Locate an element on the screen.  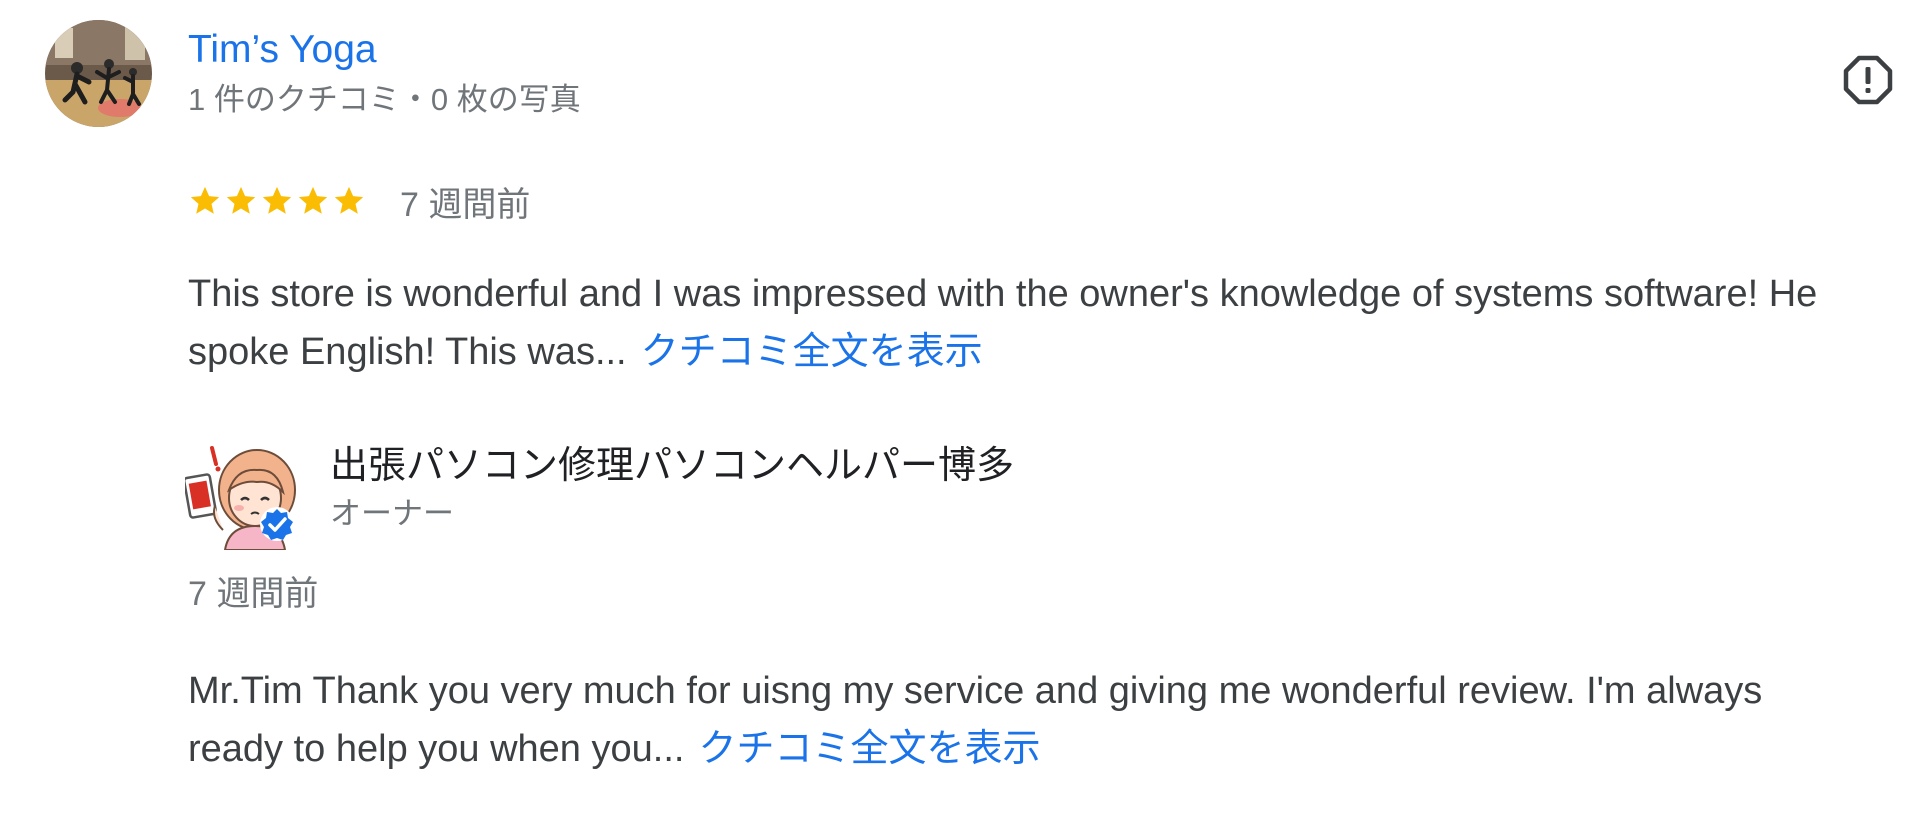
report-button is located at coordinates (1868, 80).